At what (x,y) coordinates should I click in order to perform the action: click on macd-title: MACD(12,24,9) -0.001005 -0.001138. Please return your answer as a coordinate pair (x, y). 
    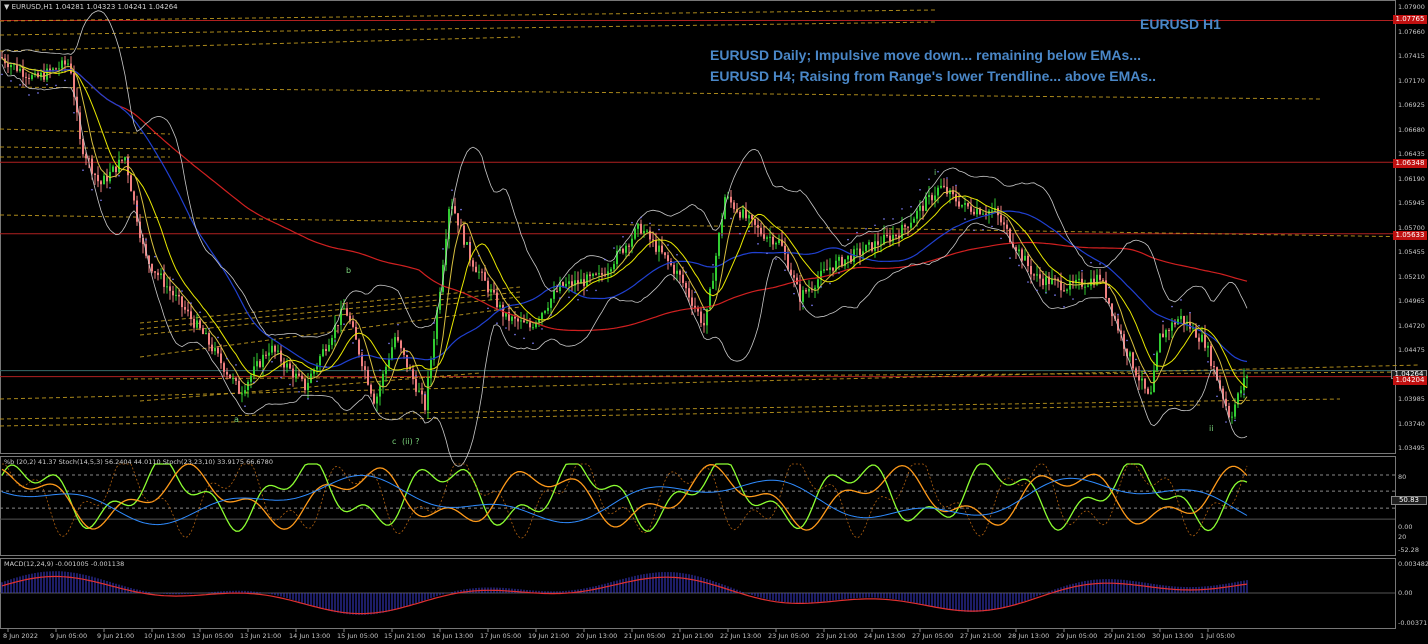
    Looking at the image, I should click on (64, 564).